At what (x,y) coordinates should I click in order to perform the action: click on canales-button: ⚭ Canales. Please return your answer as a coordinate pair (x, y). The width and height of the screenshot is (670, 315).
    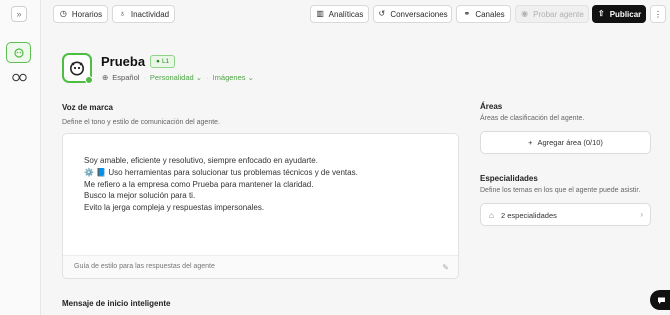
    Looking at the image, I should click on (483, 14).